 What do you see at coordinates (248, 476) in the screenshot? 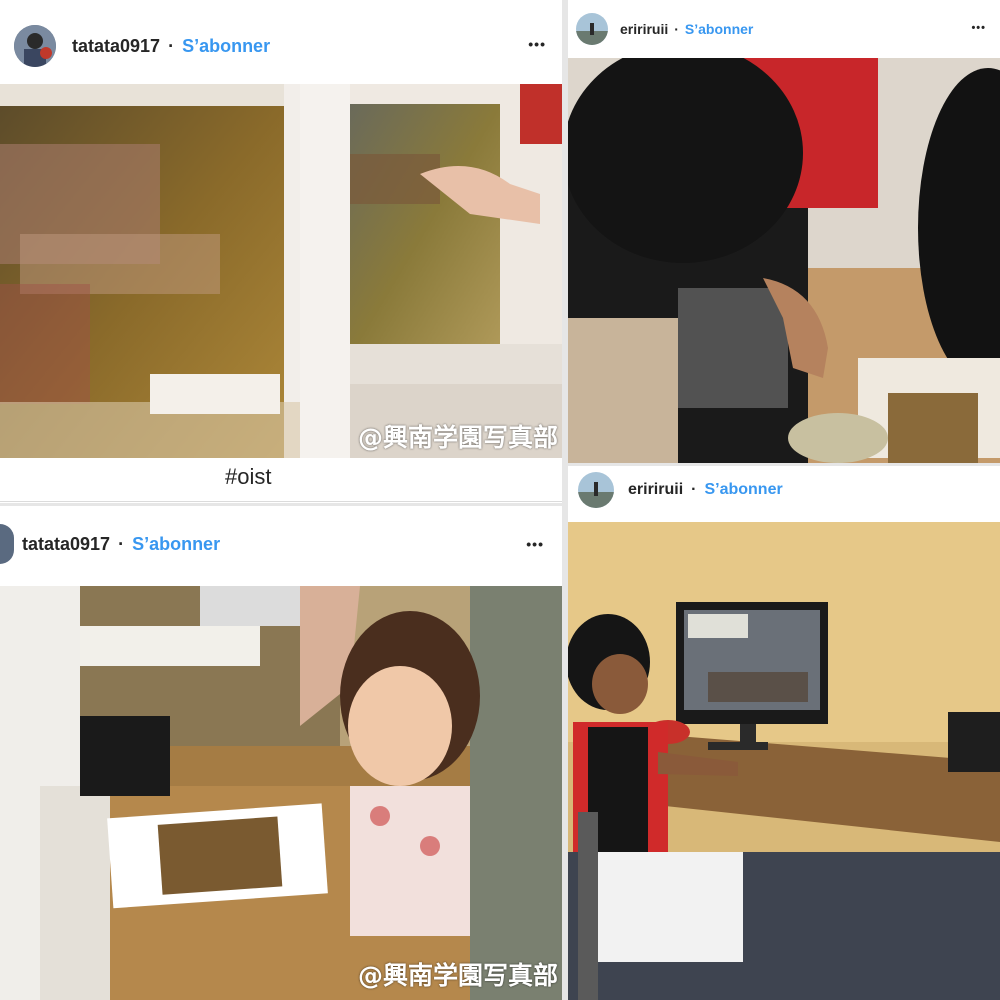
I see `post-caption: #oist` at bounding box center [248, 476].